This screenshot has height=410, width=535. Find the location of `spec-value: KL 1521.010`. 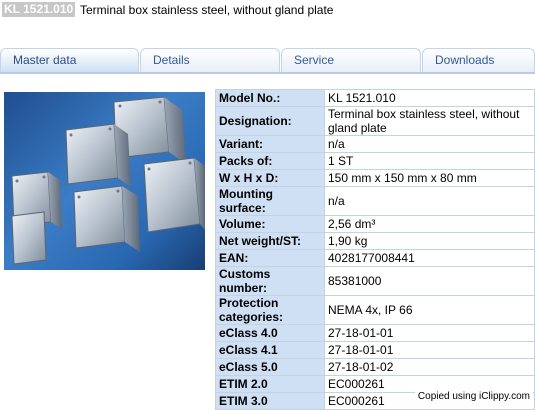

spec-value: KL 1521.010 is located at coordinates (429, 98).